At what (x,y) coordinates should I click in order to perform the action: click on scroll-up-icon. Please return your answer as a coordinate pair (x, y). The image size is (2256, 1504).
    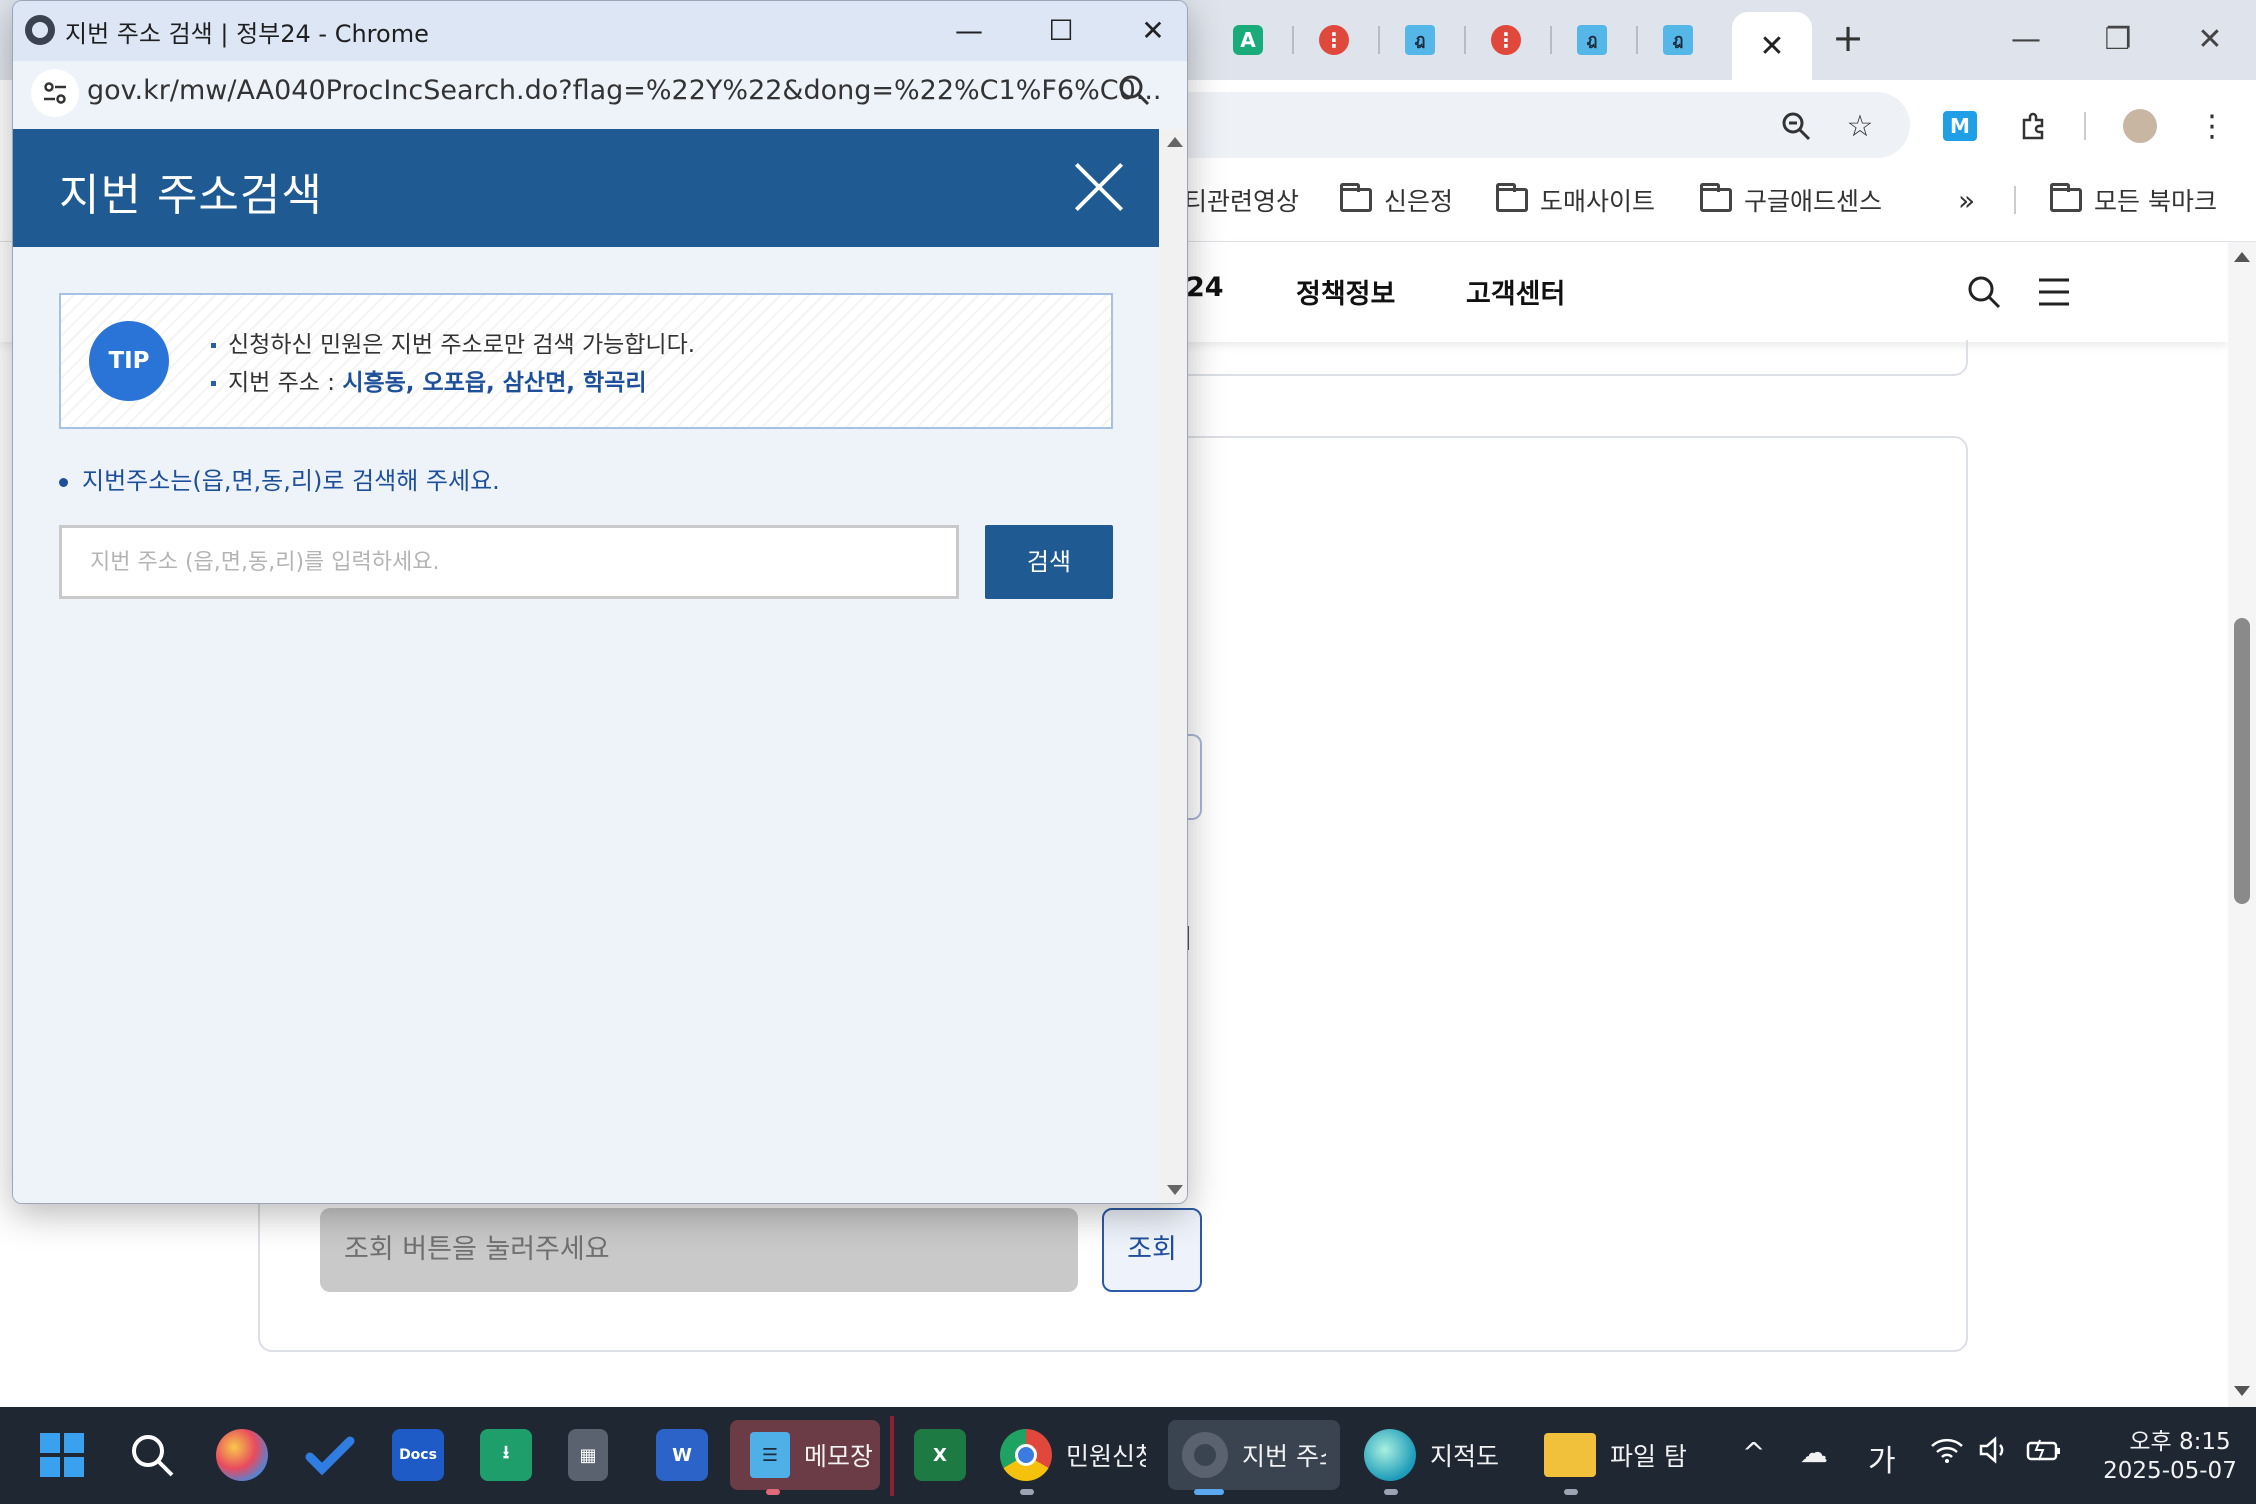
    Looking at the image, I should click on (2242, 257).